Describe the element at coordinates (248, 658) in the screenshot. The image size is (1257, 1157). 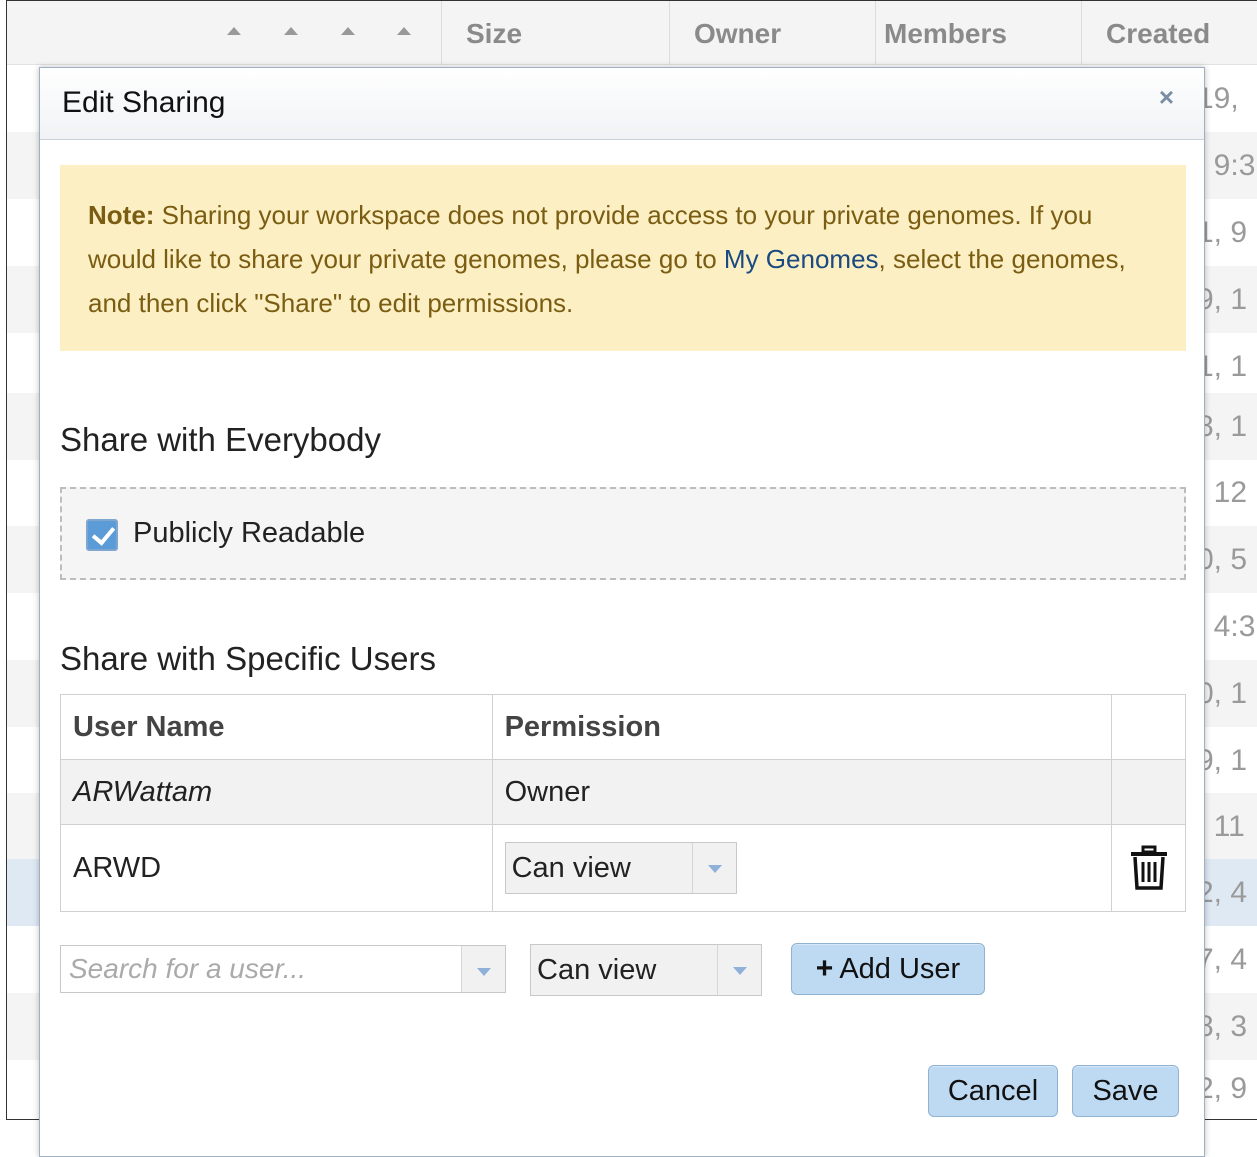
I see `share-users-heading: Share with Specific Users` at that location.